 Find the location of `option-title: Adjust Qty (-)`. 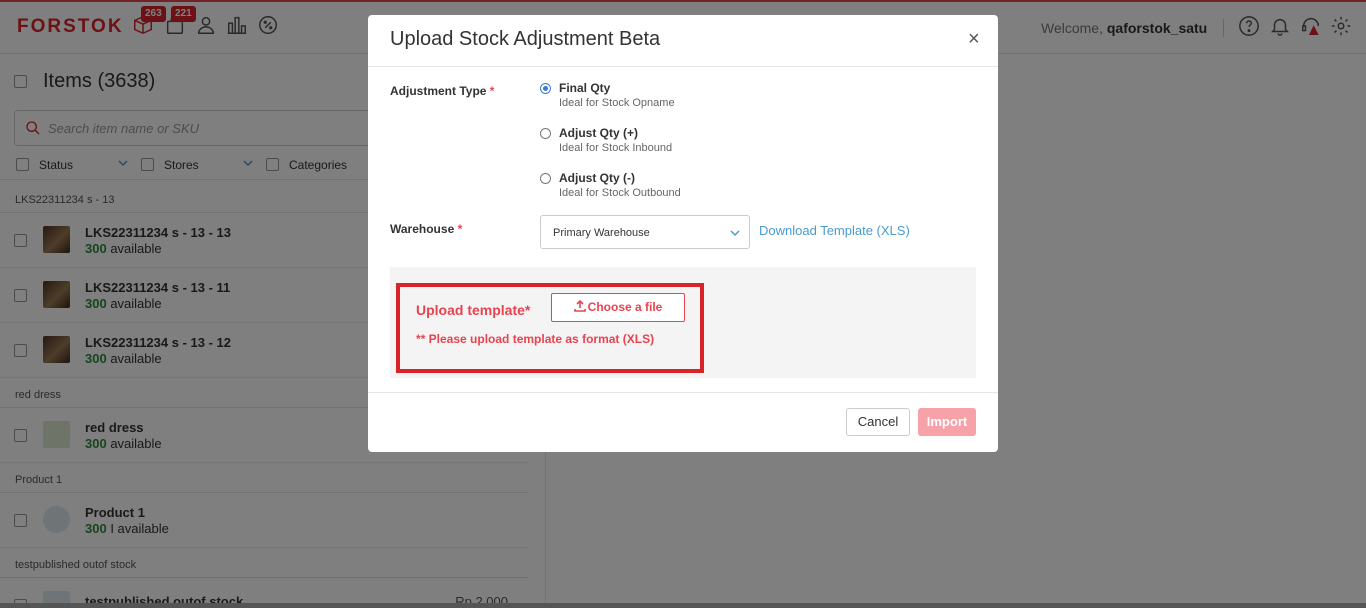

option-title: Adjust Qty (-) is located at coordinates (597, 178).